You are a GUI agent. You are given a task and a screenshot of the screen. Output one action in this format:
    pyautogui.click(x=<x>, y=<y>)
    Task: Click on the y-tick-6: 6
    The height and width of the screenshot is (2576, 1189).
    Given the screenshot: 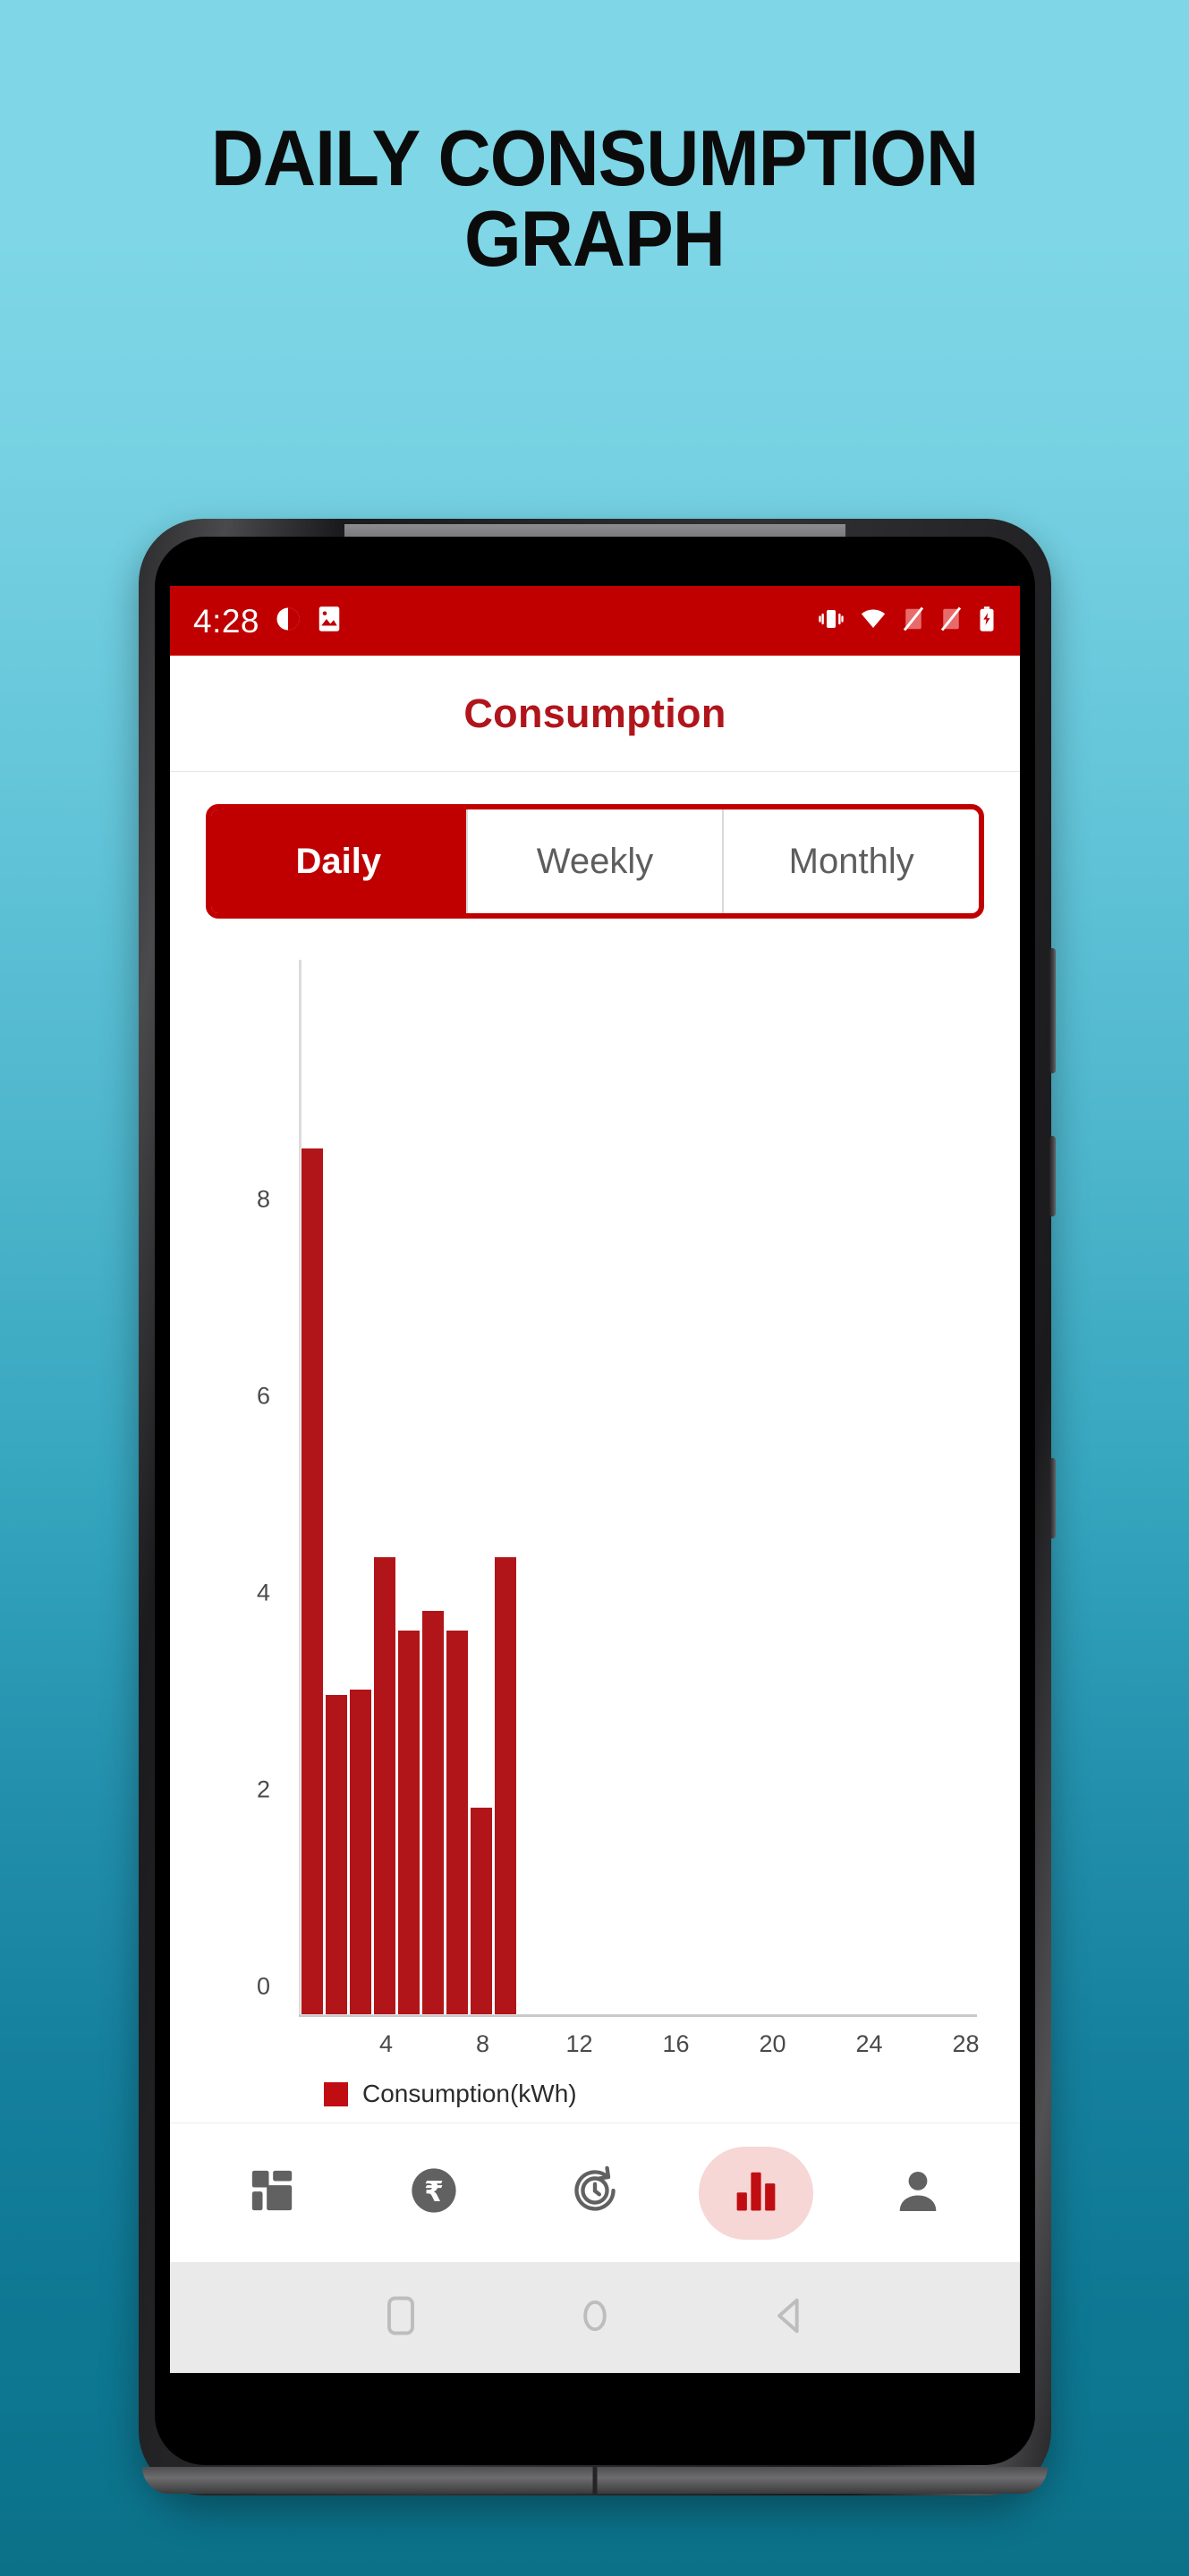 What is the action you would take?
    pyautogui.click(x=263, y=1396)
    